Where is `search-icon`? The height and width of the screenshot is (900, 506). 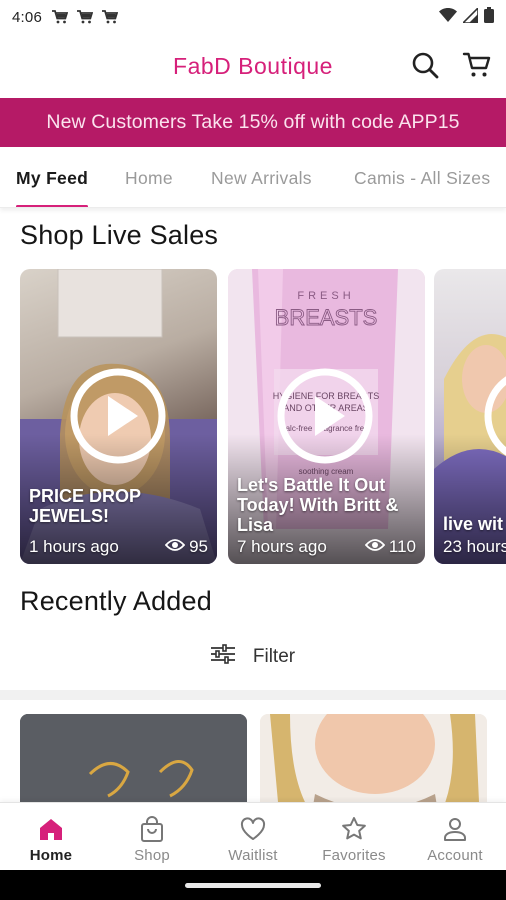
search-icon is located at coordinates (425, 65).